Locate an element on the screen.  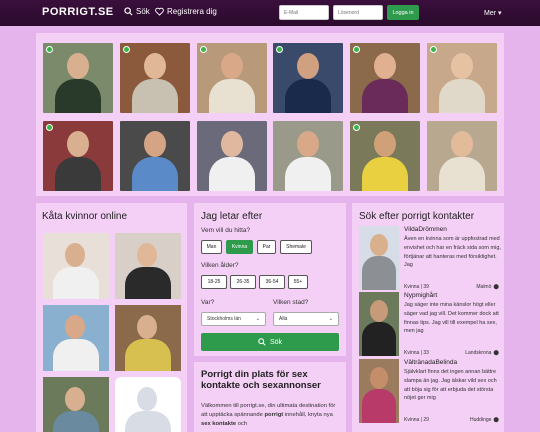
site-logo: PORRIGT.SE is located at coordinates (78, 12).